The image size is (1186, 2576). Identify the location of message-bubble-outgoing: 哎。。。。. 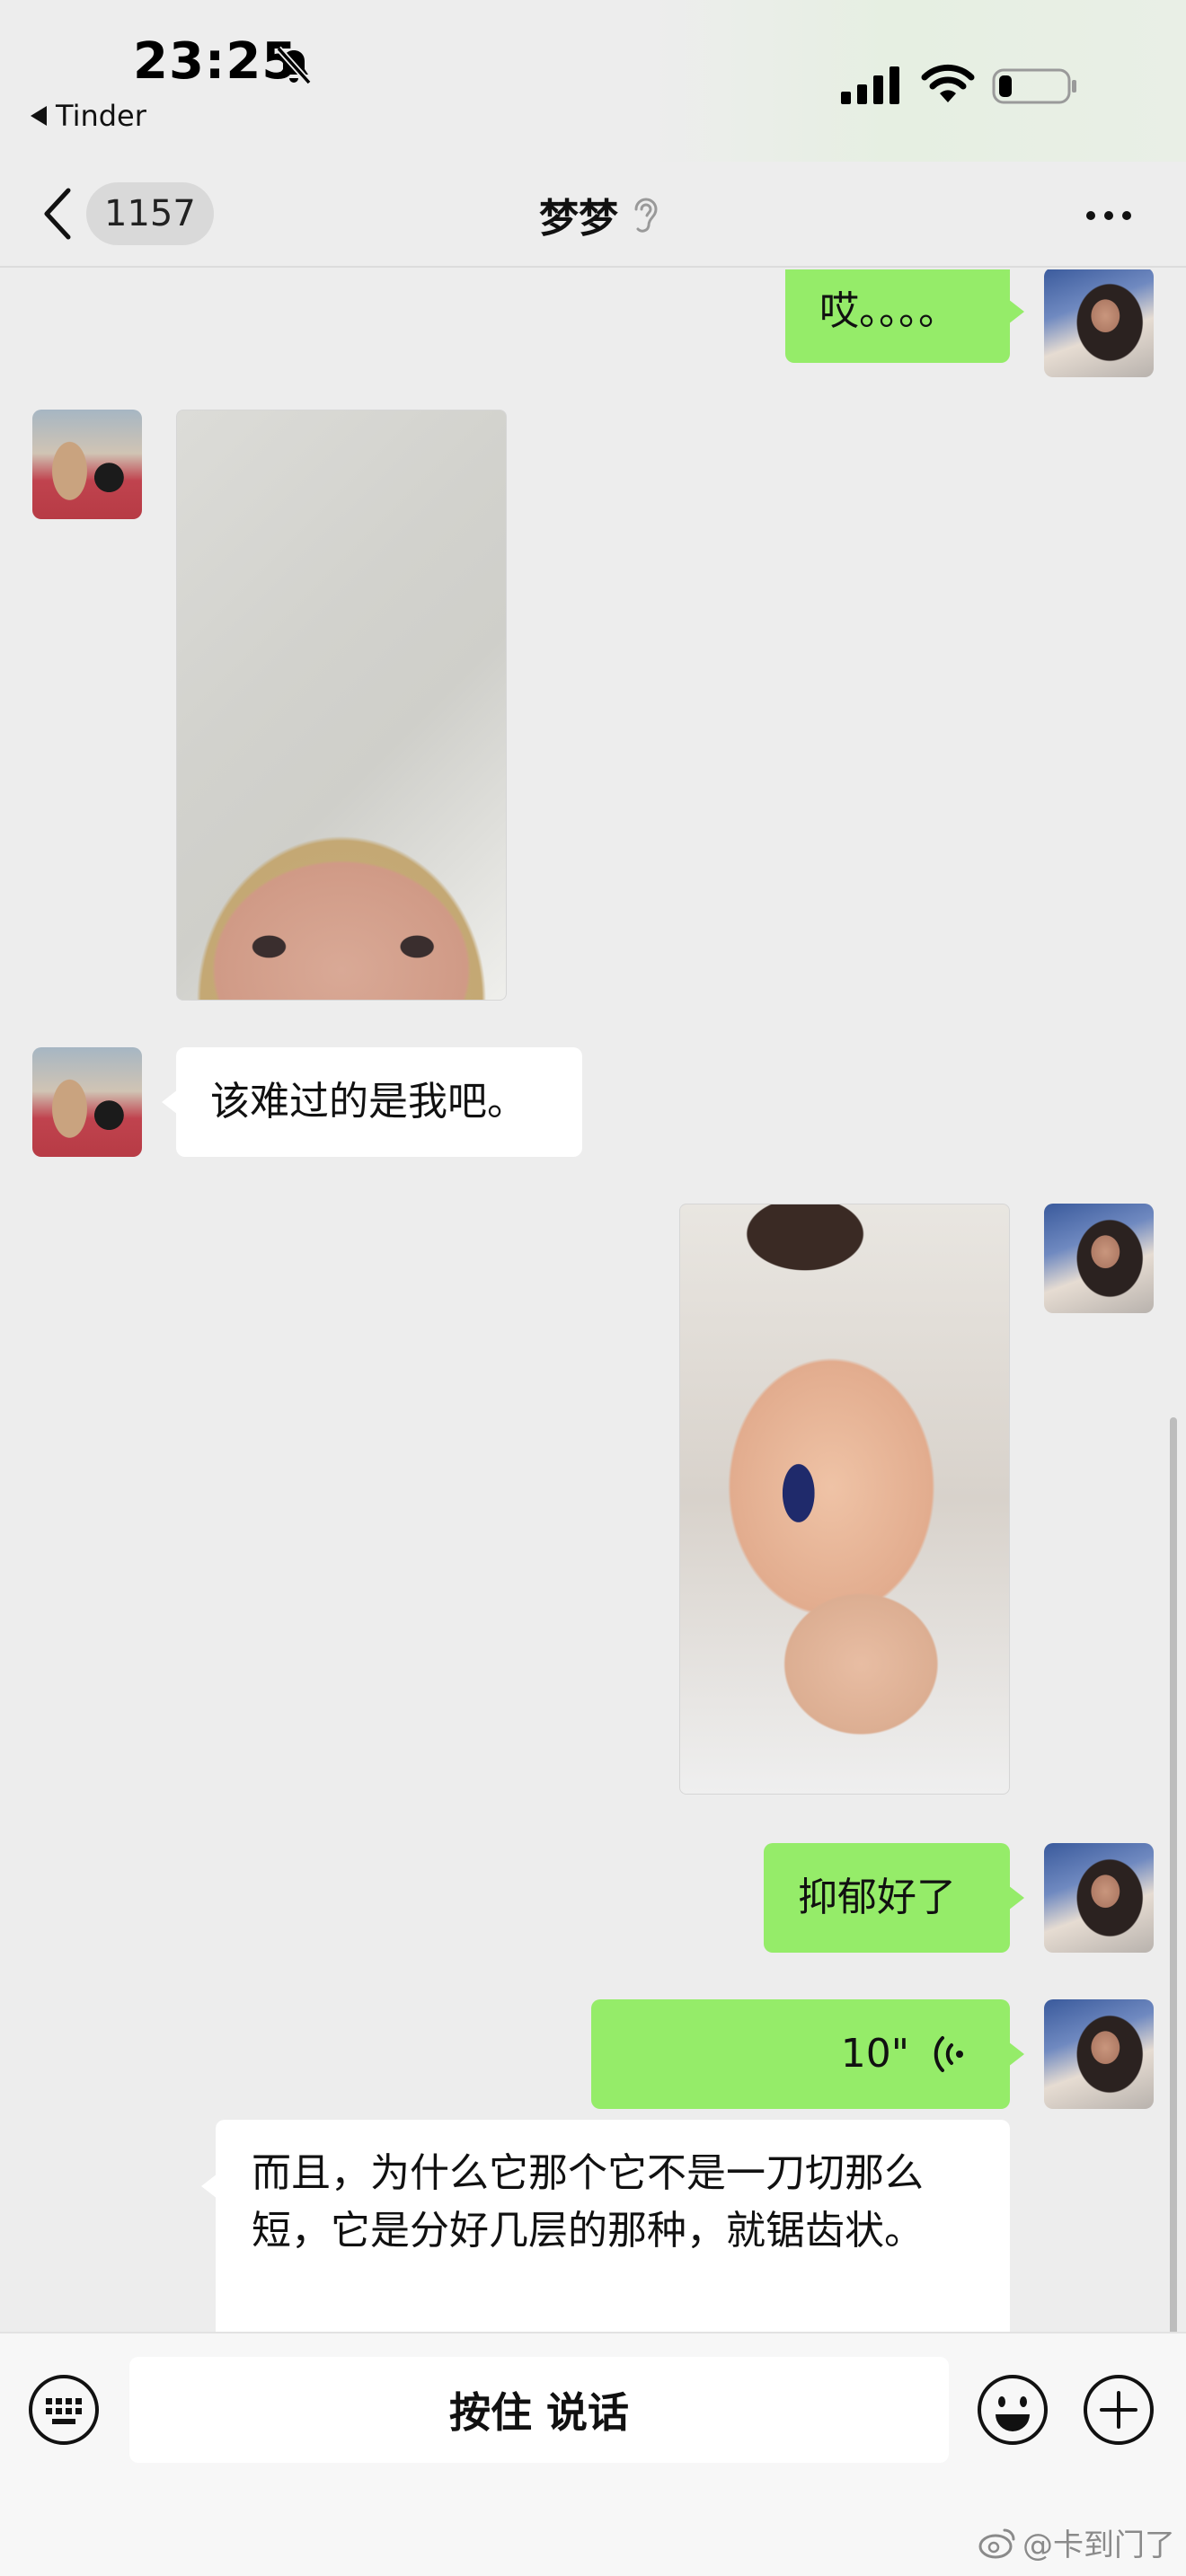
(904, 316).